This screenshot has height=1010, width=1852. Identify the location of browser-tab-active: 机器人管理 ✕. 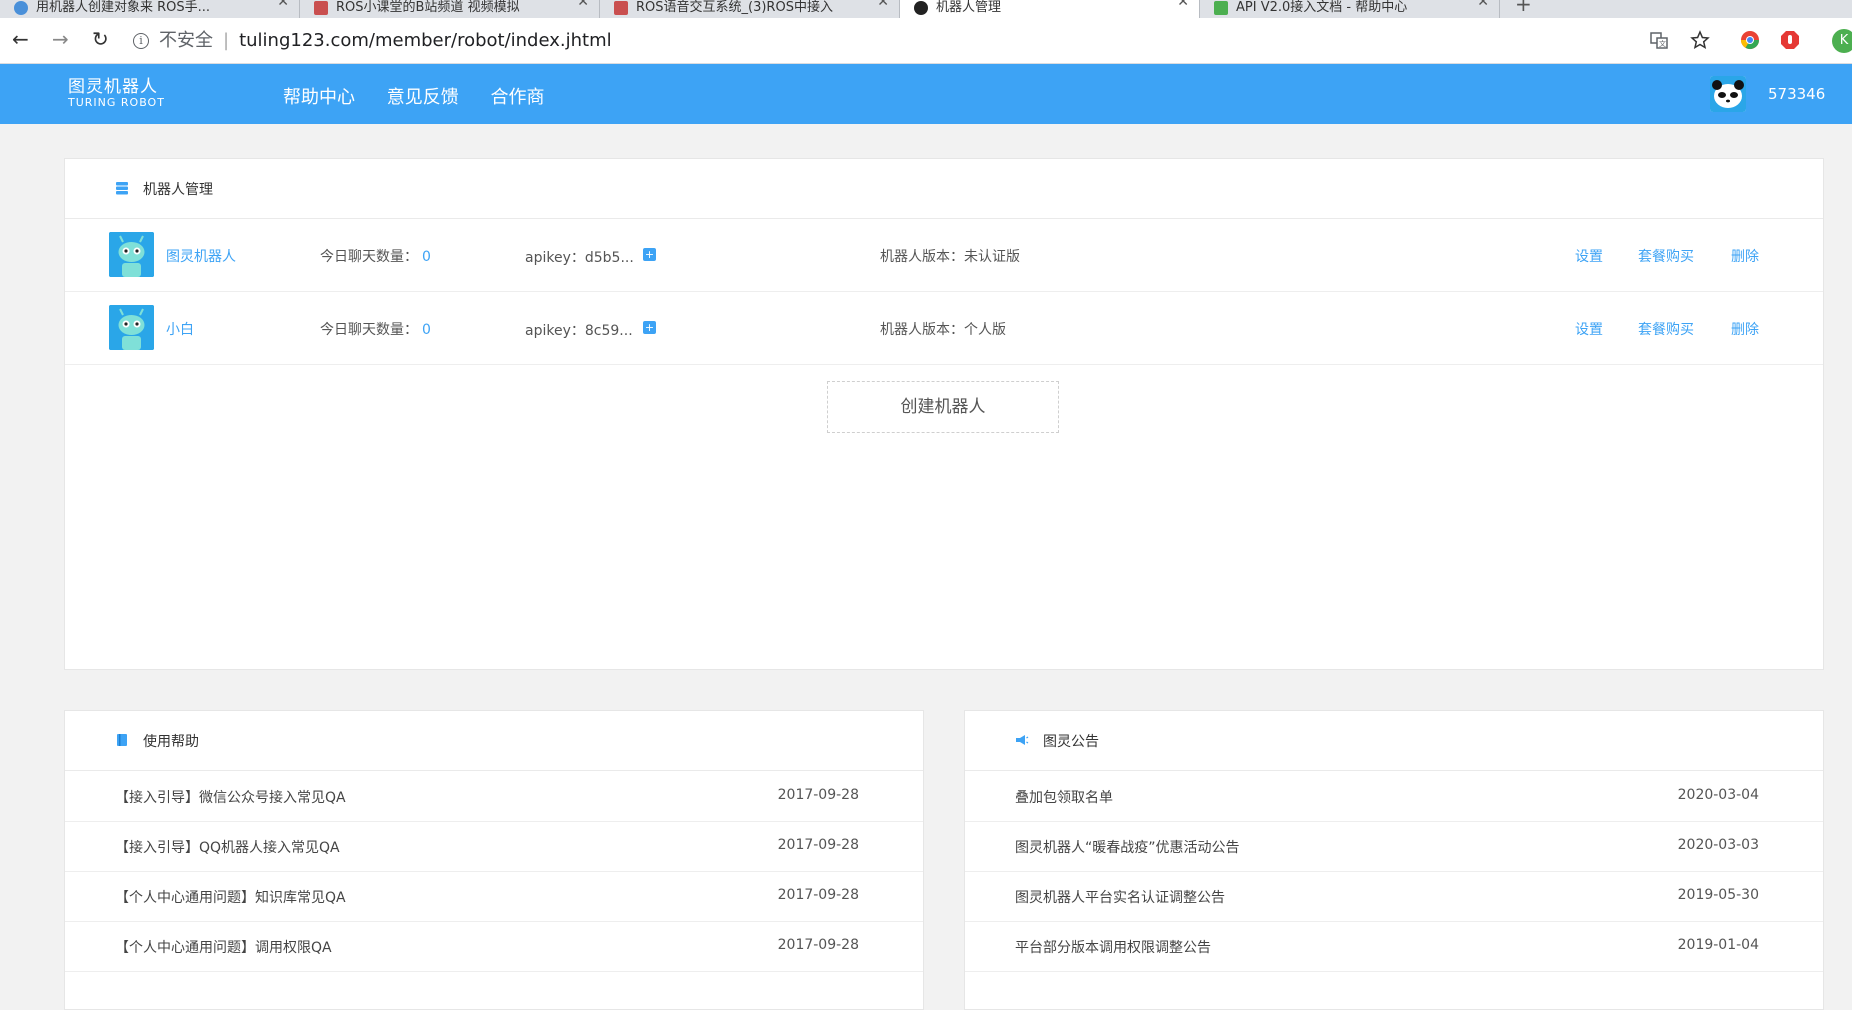
(1050, 9).